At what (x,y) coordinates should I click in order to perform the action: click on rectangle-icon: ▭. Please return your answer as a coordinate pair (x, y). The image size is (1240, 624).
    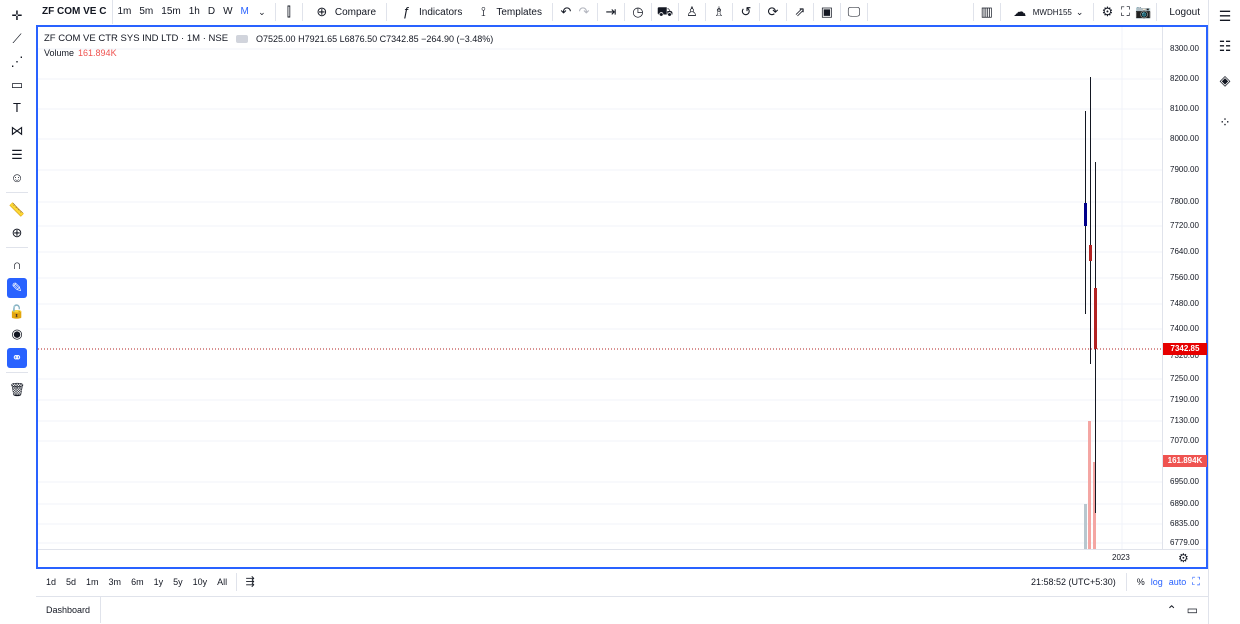
    Looking at the image, I should click on (17, 85).